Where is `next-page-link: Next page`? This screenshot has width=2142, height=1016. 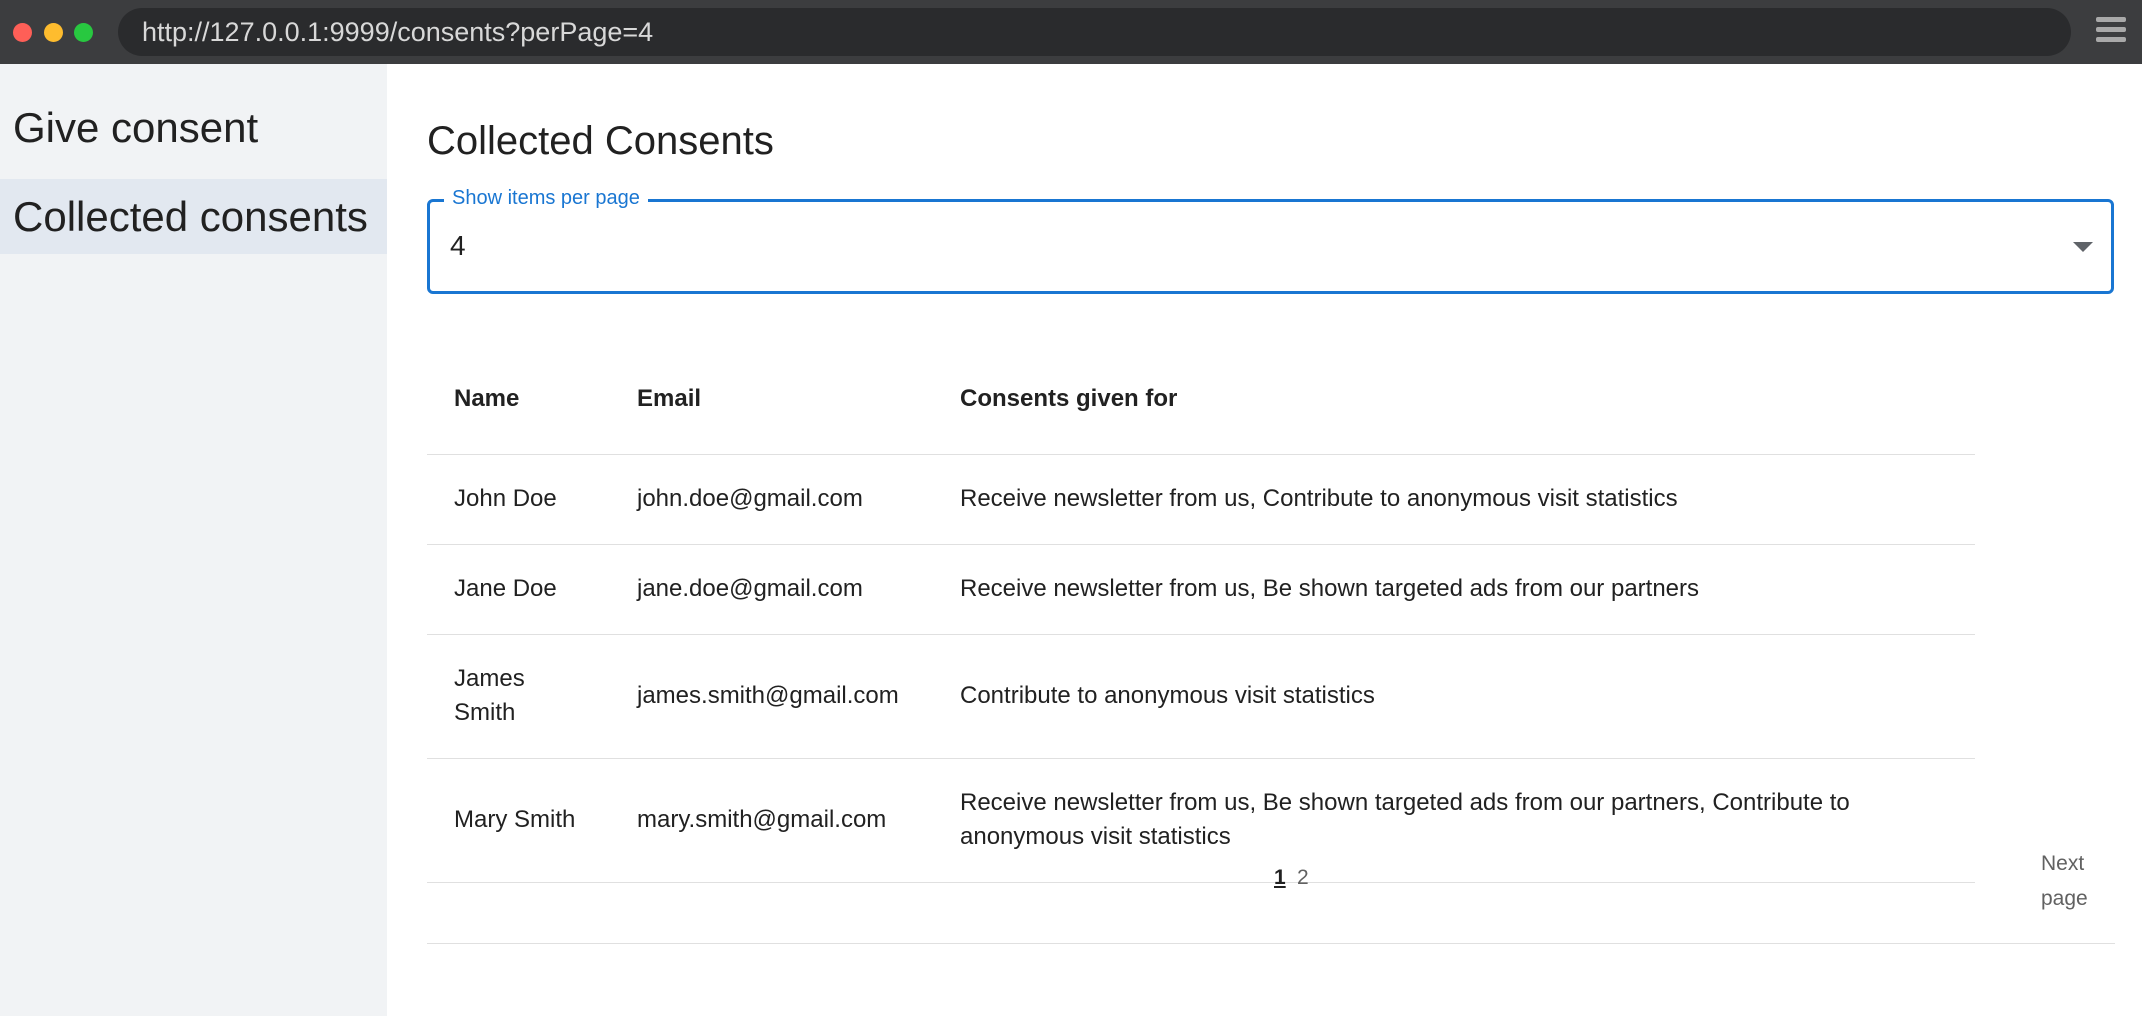 next-page-link: Next page is located at coordinates (2071, 881).